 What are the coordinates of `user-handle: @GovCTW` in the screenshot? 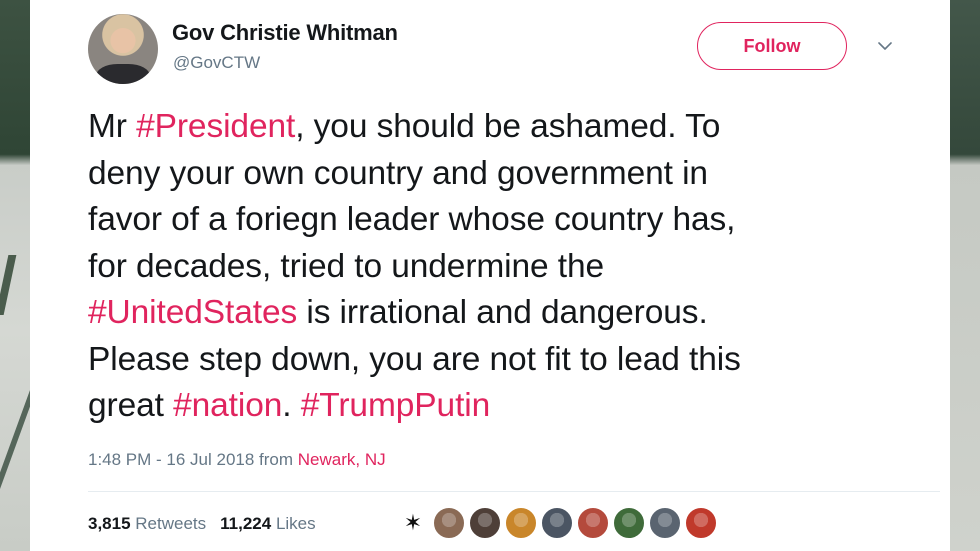 It's located at (216, 63).